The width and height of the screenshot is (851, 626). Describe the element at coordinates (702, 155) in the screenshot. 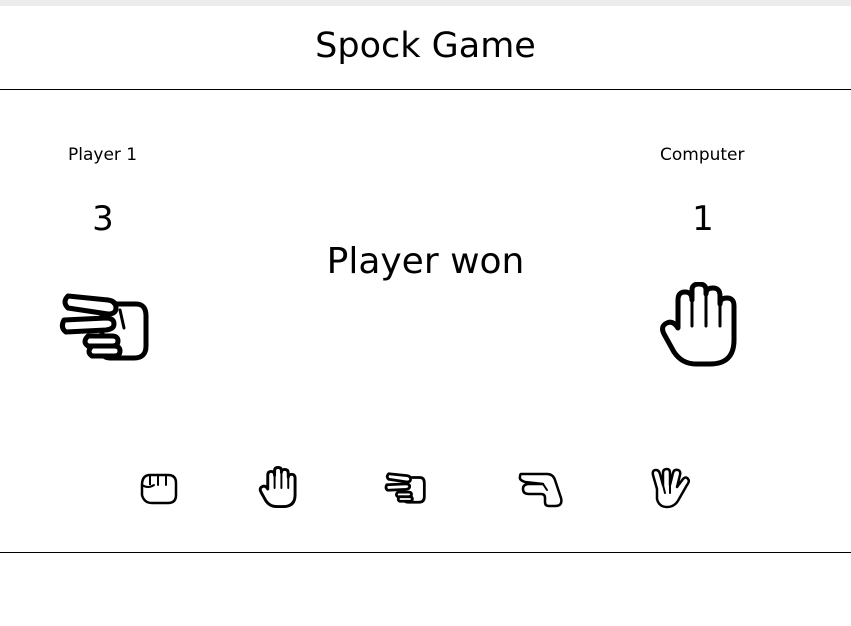

I see `computer-label: Computer` at that location.